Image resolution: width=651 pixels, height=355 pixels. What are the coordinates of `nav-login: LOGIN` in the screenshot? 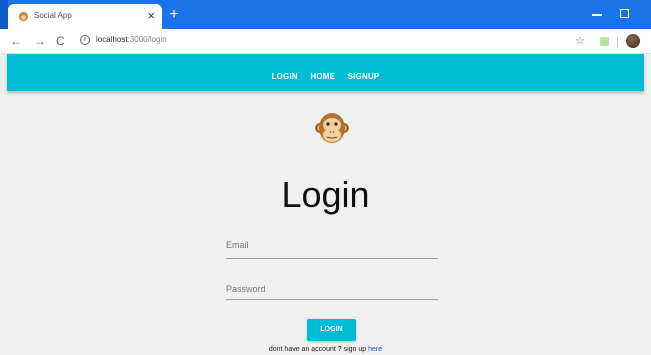 It's located at (285, 76).